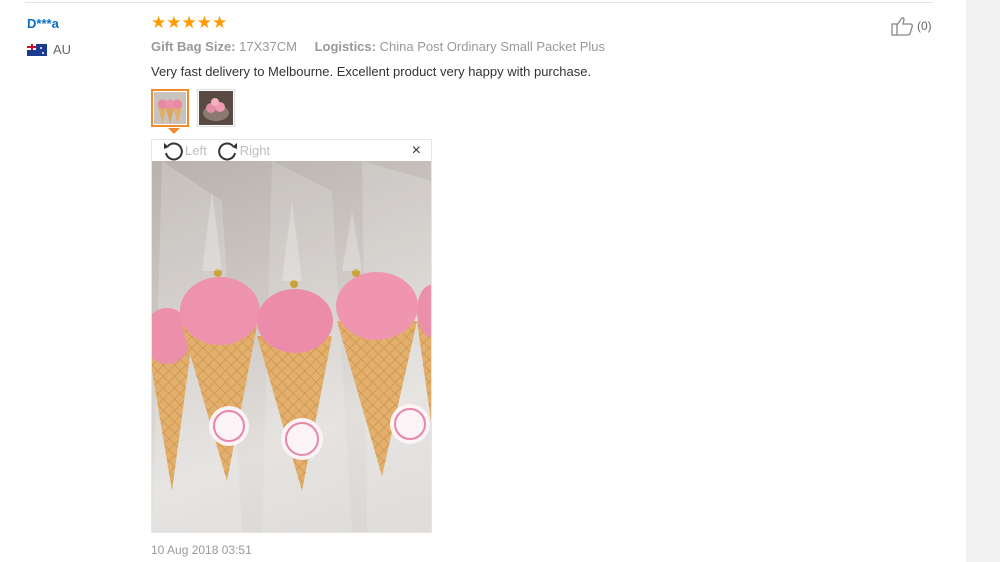 The width and height of the screenshot is (1000, 562). What do you see at coordinates (193, 46) in the screenshot?
I see `attribute-label: Gift Bag Size:` at bounding box center [193, 46].